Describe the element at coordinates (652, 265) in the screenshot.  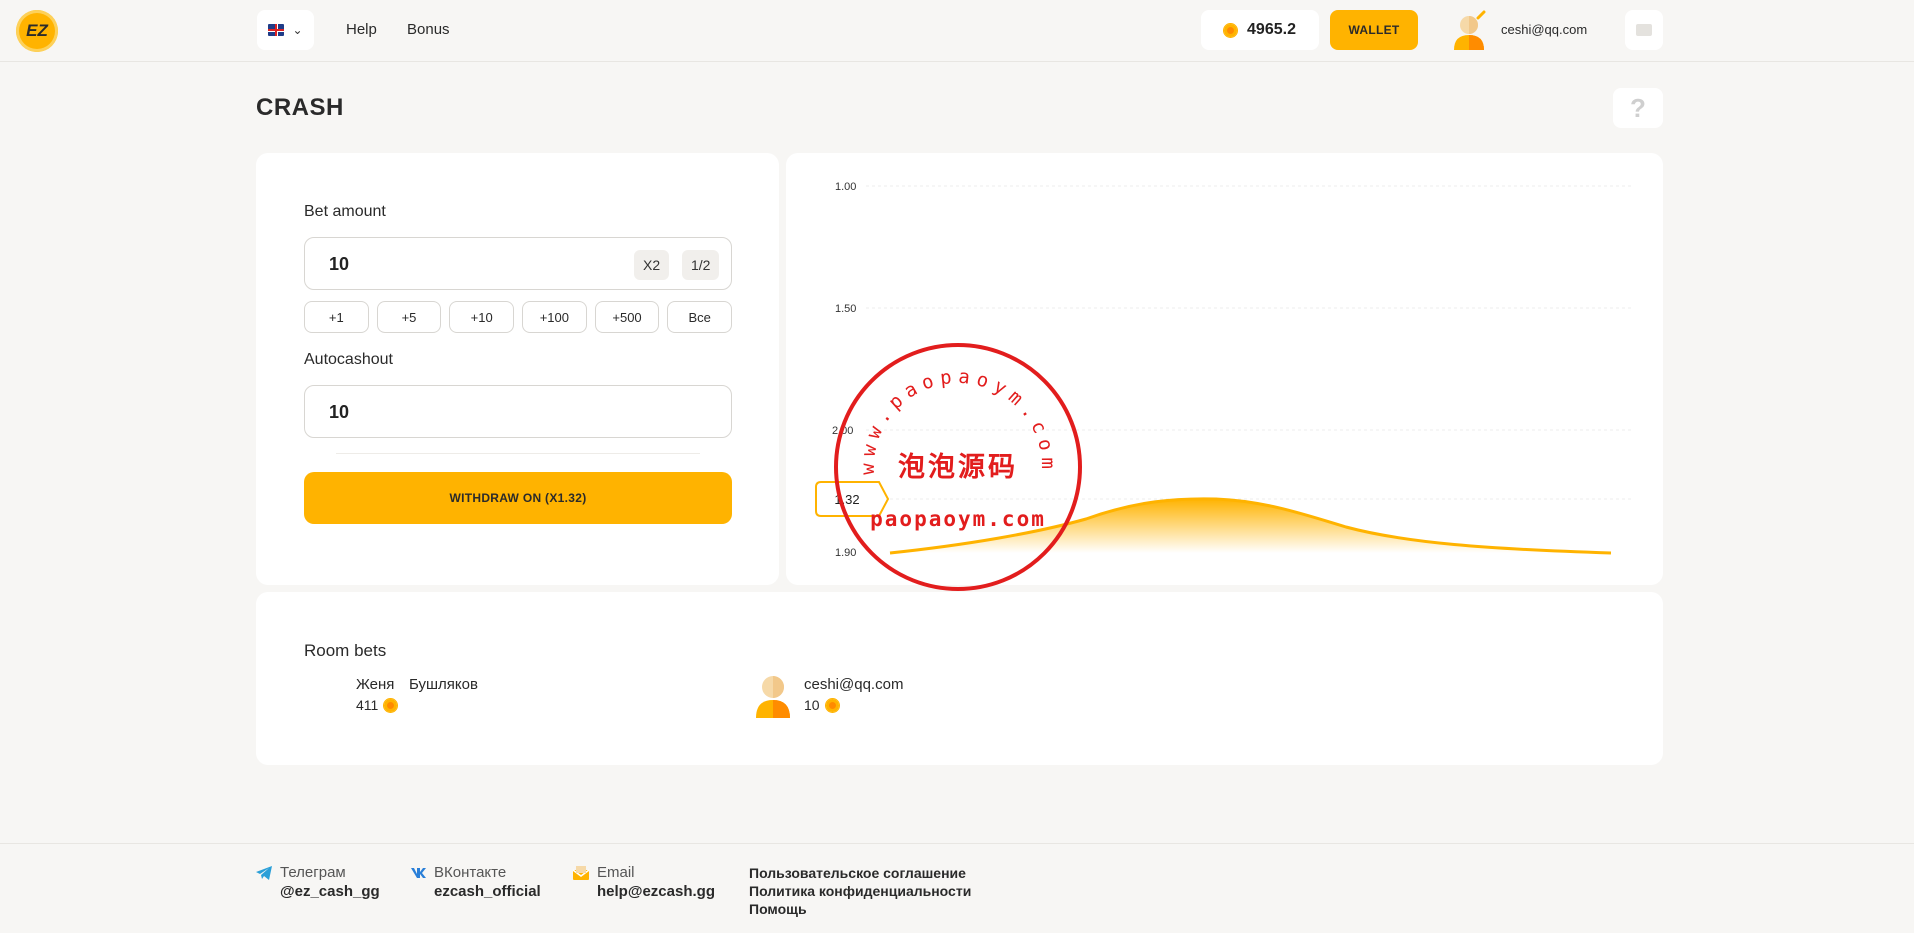
I see `double-bet-button: X2` at that location.